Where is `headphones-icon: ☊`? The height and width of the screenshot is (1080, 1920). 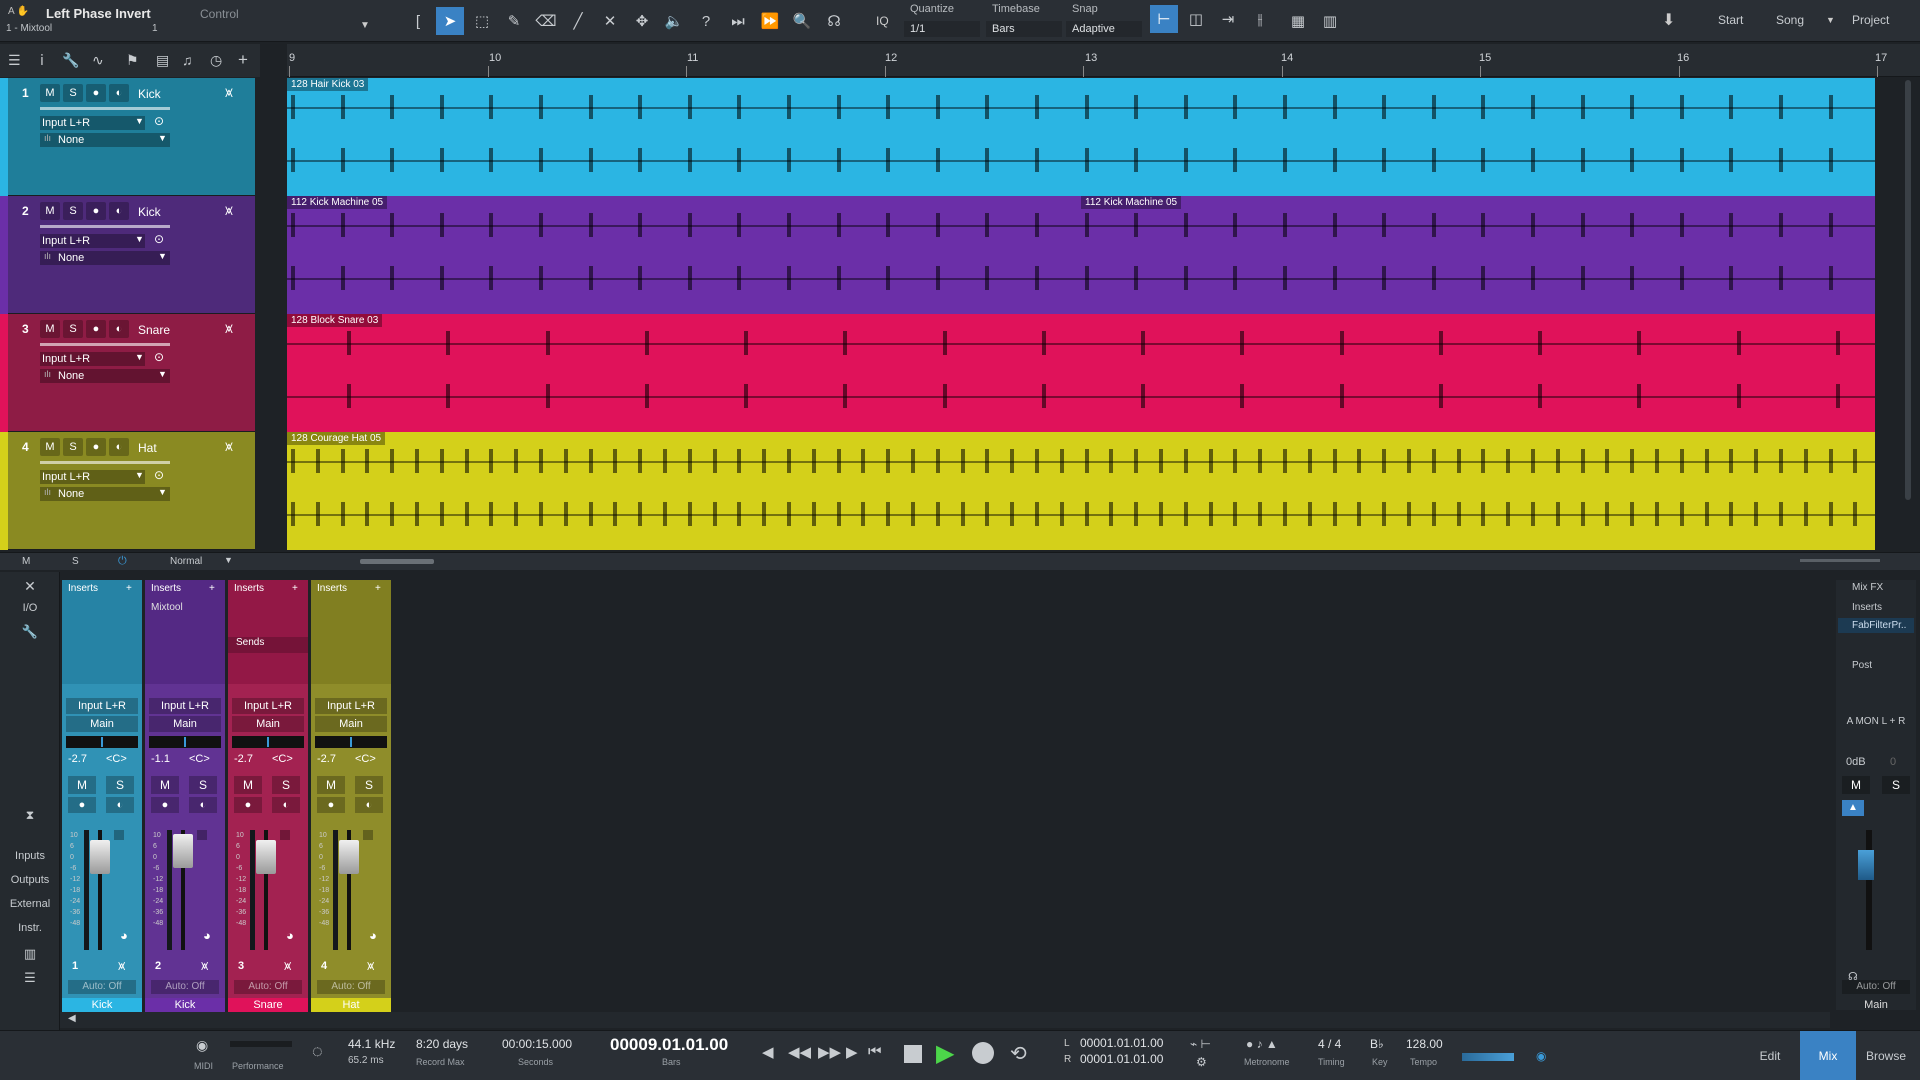 headphones-icon: ☊ is located at coordinates (834, 21).